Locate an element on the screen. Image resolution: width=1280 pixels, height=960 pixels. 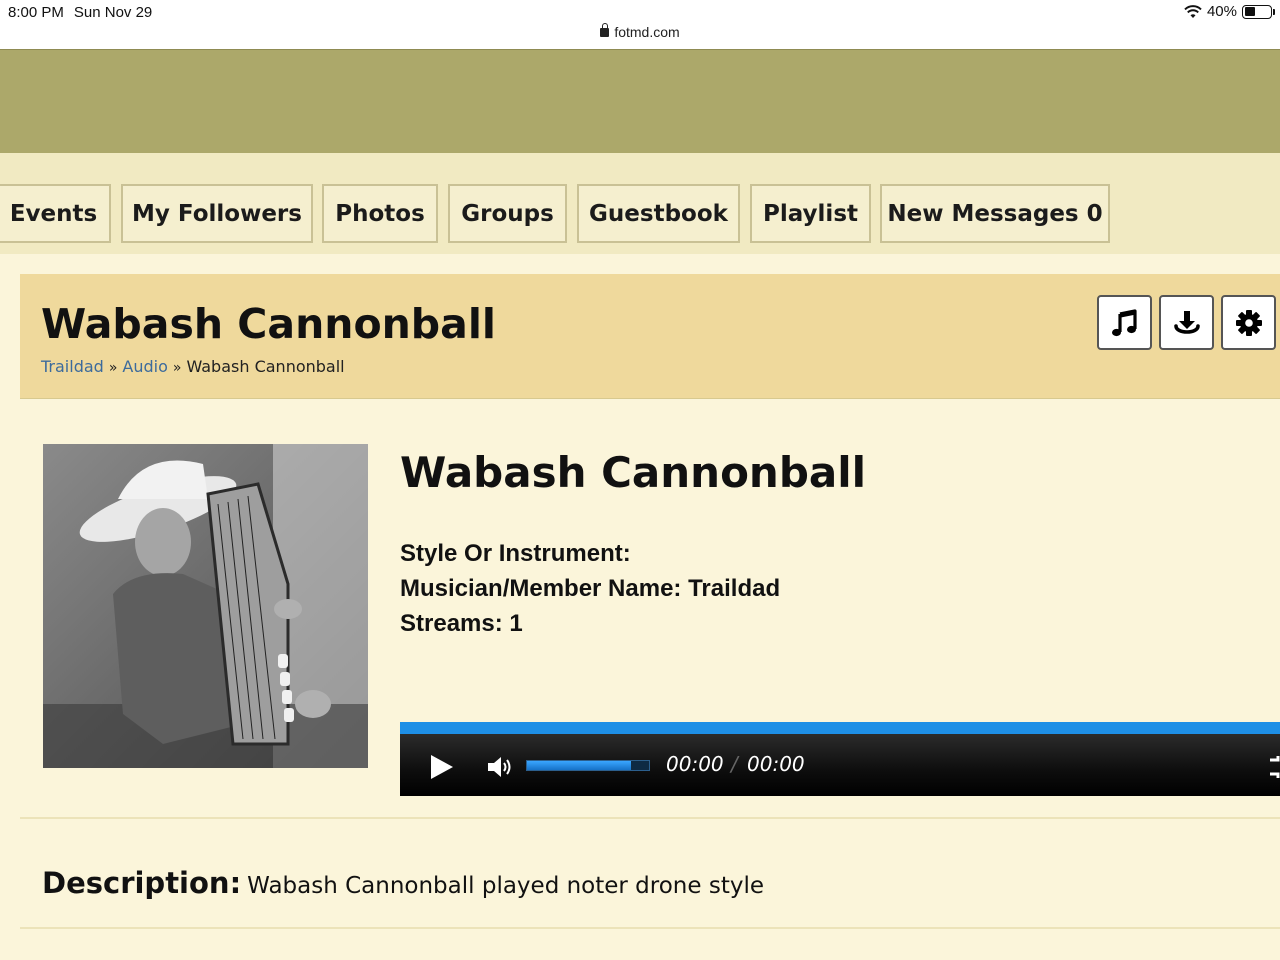
meta-streams-row: Streams: 1 is located at coordinates (461, 624).